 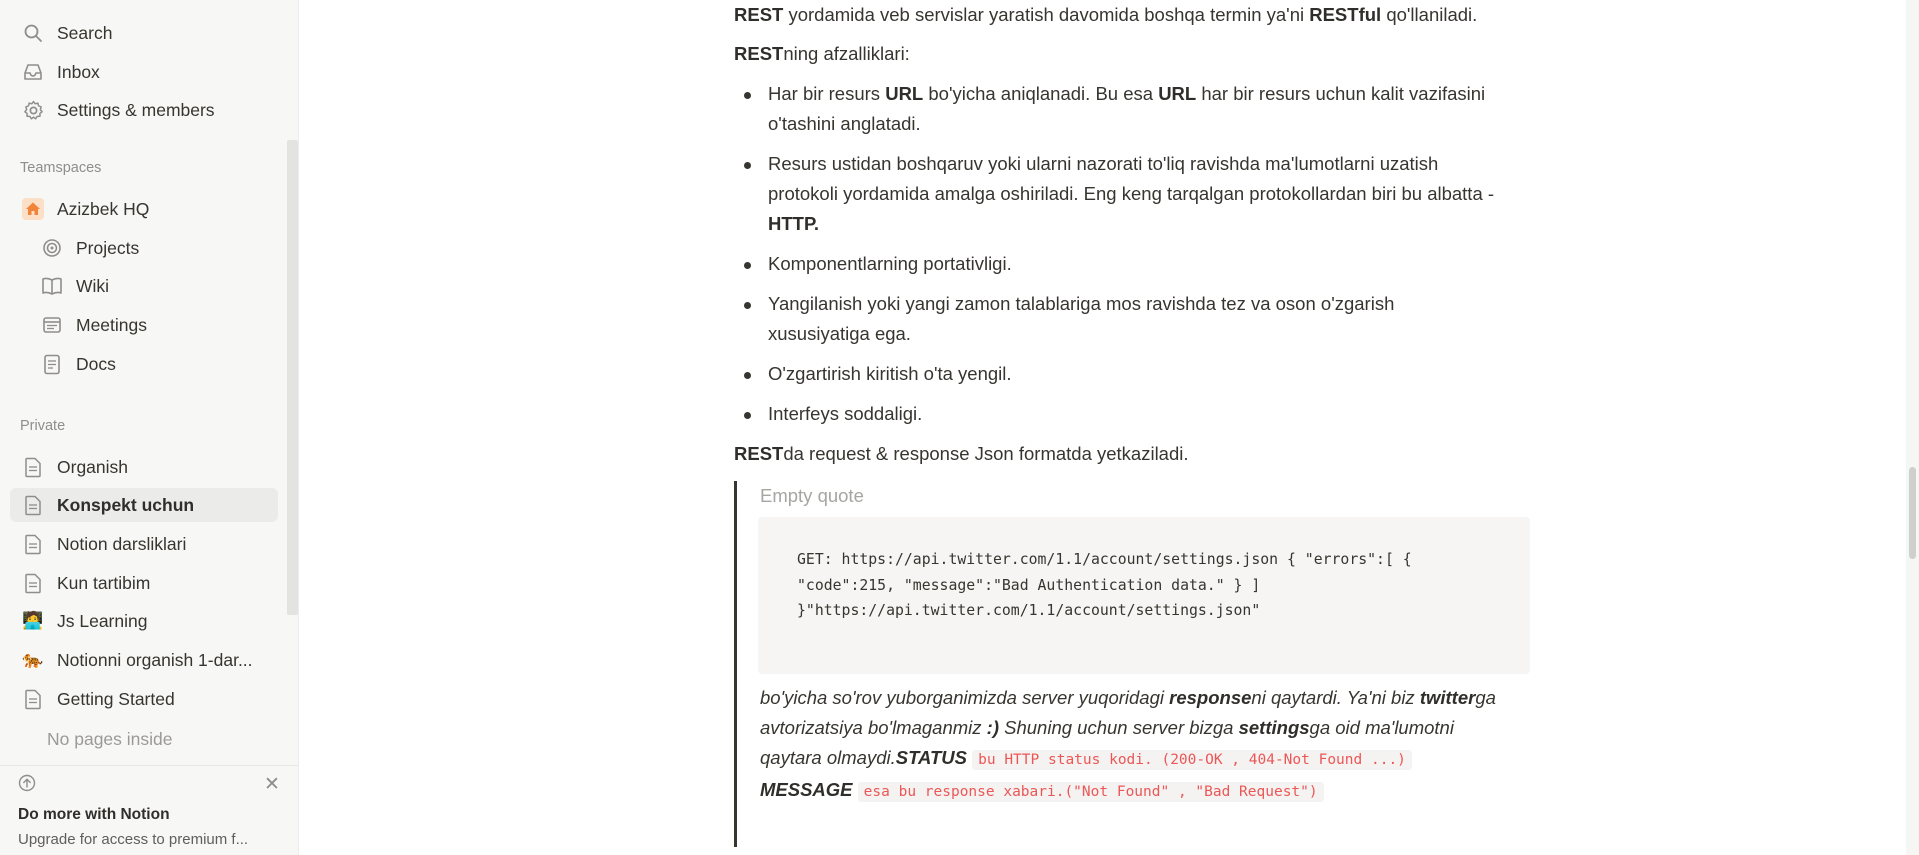 What do you see at coordinates (52, 364) in the screenshot?
I see `document-icon` at bounding box center [52, 364].